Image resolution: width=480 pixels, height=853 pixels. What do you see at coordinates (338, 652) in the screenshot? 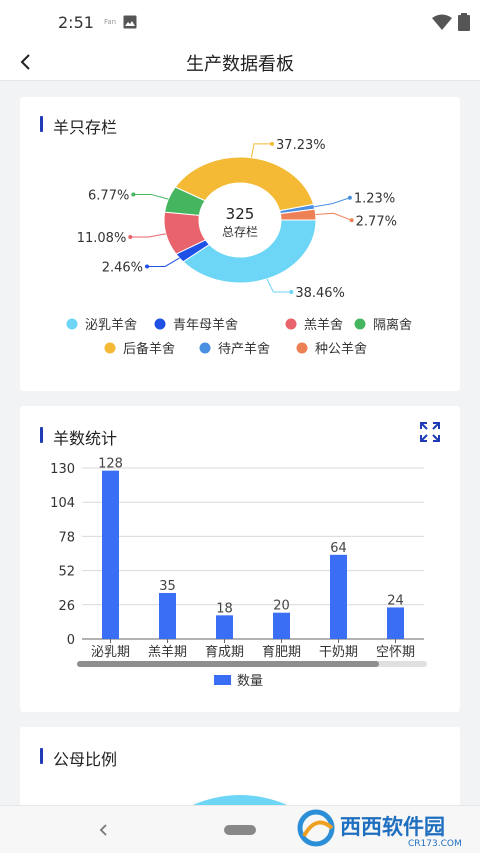
I see `x-tick-label: 干奶期` at bounding box center [338, 652].